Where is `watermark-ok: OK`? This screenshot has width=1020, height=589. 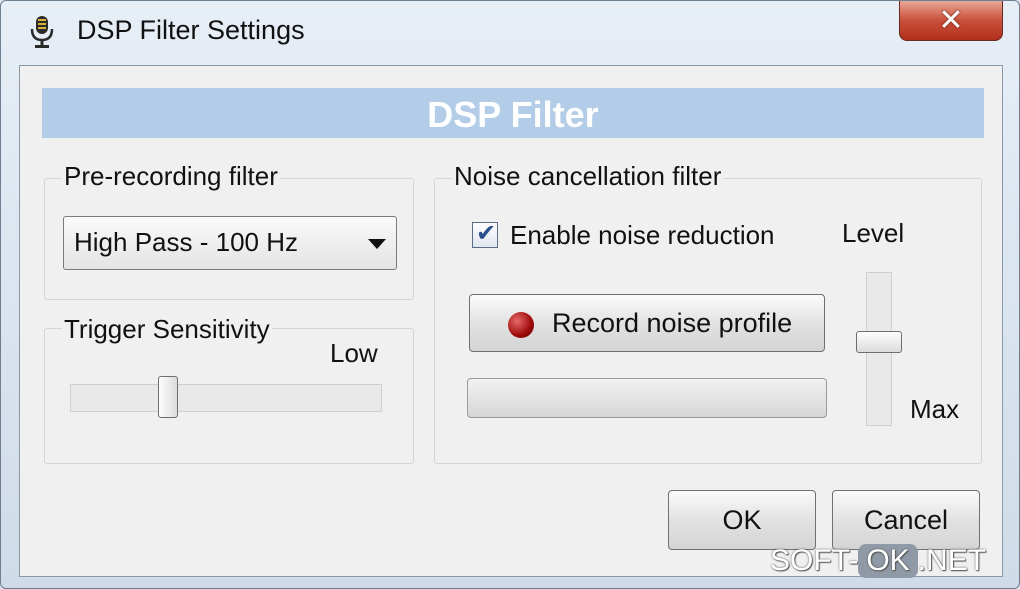 watermark-ok: OK is located at coordinates (888, 561).